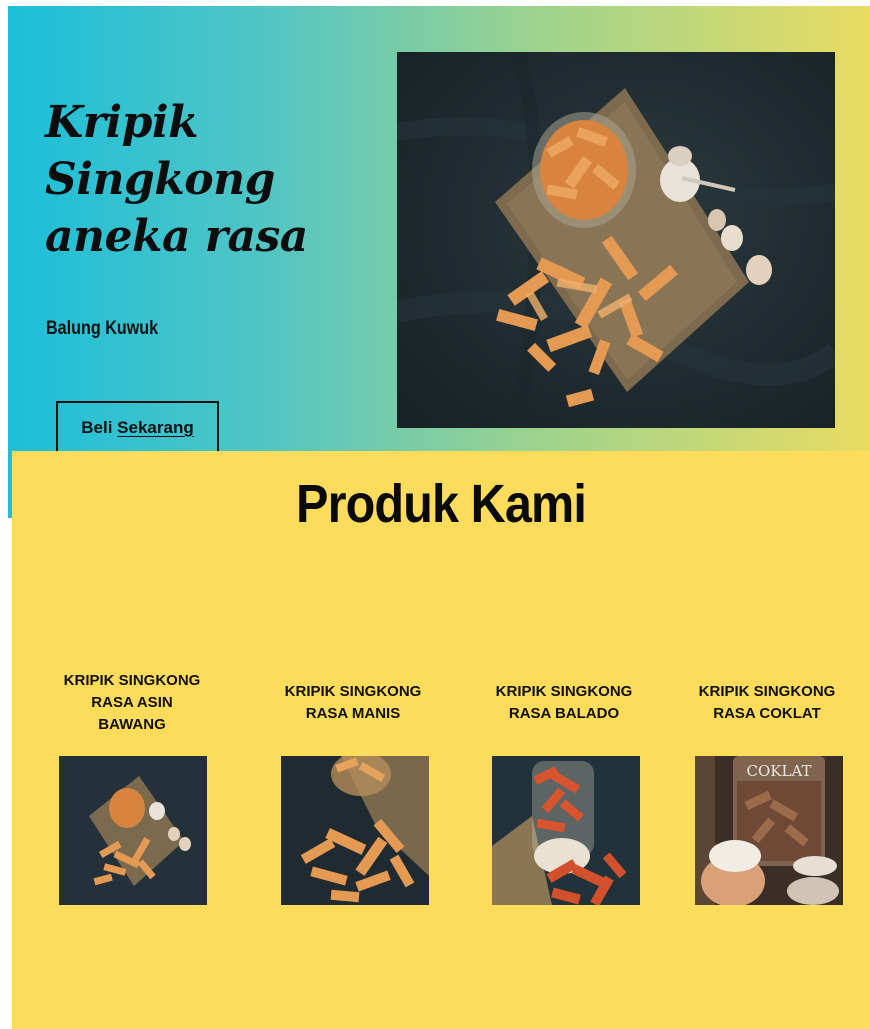 The height and width of the screenshot is (1029, 870). What do you see at coordinates (441, 504) in the screenshot?
I see `products-heading: Produk Kami` at bounding box center [441, 504].